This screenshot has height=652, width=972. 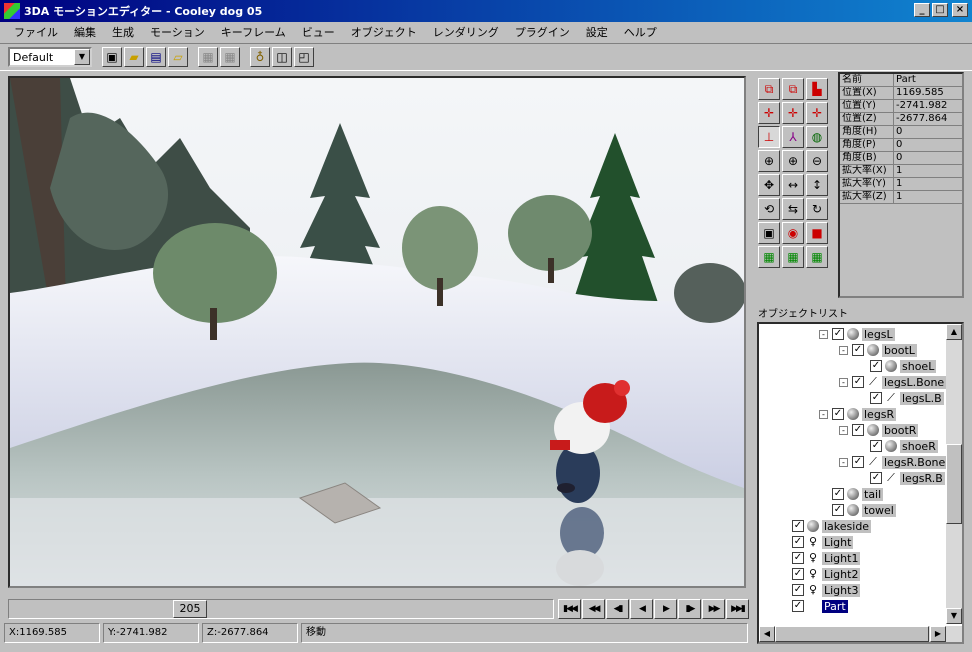 I want to click on tree-item: - ✓ legsR, so click(x=858, y=414).